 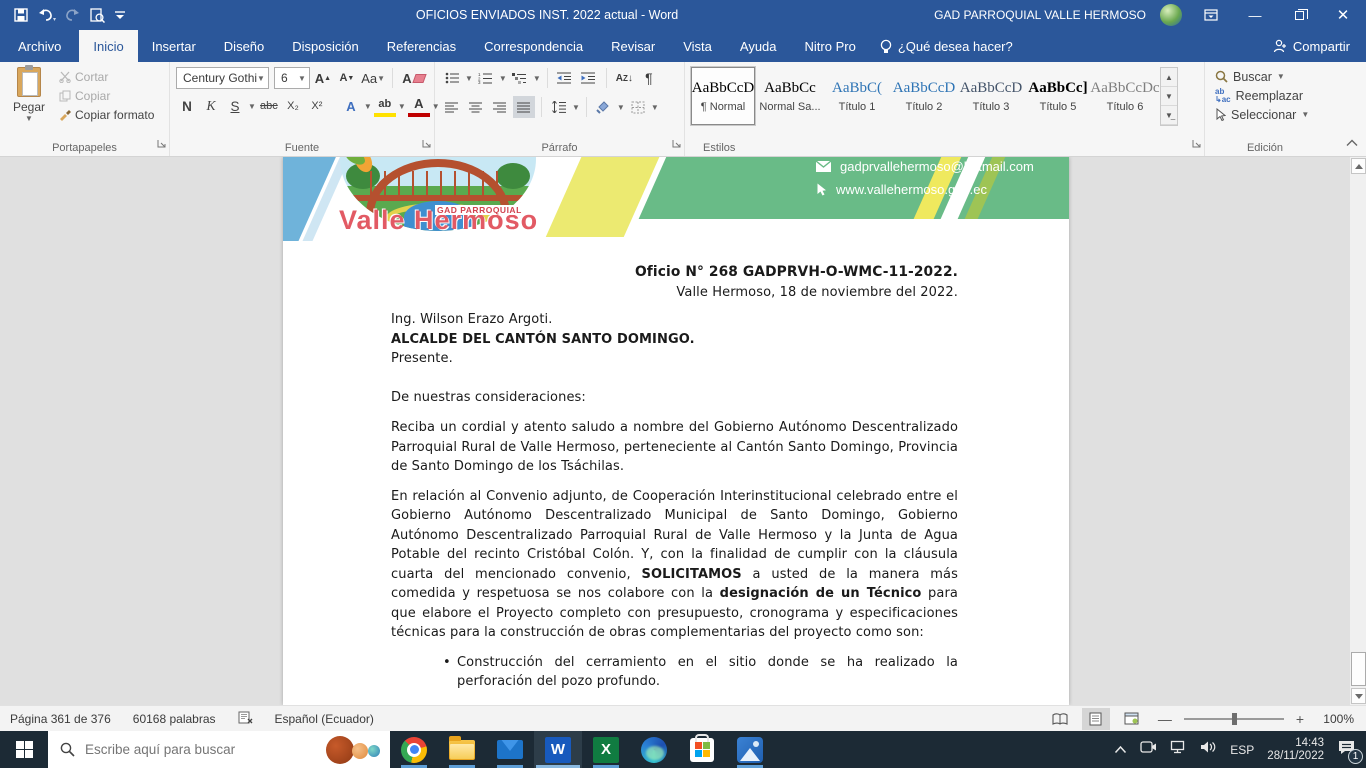 What do you see at coordinates (1211, 15) in the screenshot?
I see `ribbon-display-options-icon` at bounding box center [1211, 15].